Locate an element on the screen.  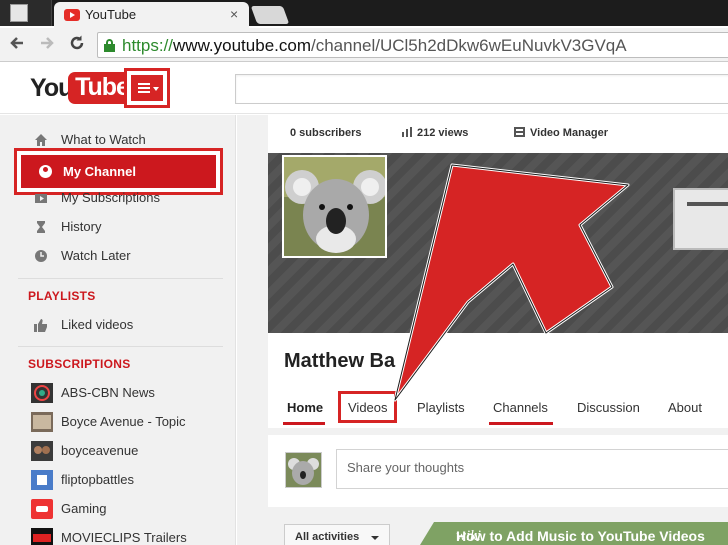
boyce-avenue-topic-icon is located at coordinates (42, 422).